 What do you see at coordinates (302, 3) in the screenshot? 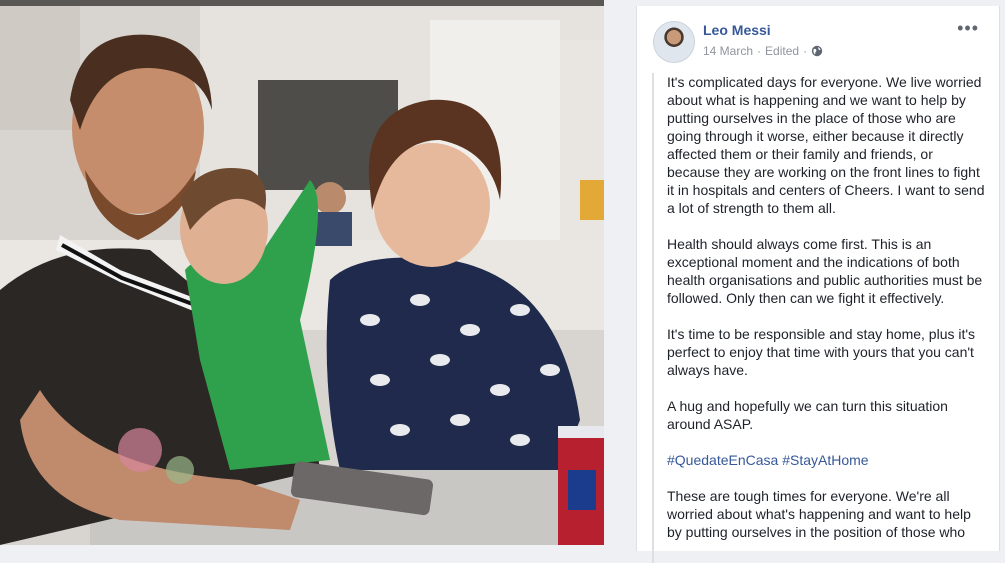
I see `photo-top-border` at bounding box center [302, 3].